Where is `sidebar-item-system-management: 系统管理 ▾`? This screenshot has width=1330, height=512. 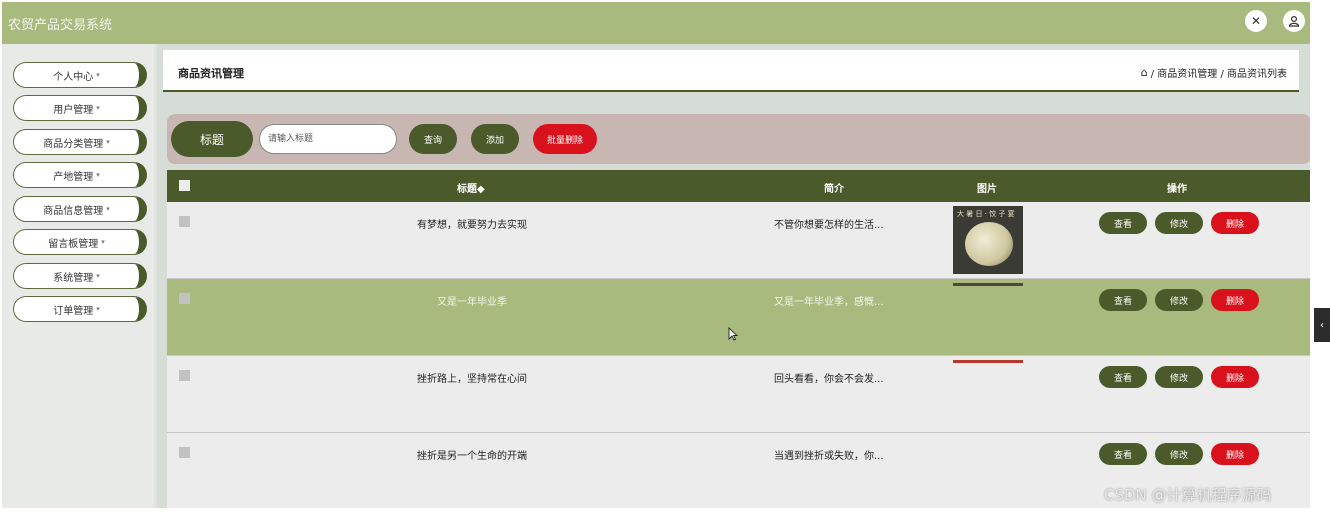
sidebar-item-system-management: 系统管理 ▾ is located at coordinates (80, 276).